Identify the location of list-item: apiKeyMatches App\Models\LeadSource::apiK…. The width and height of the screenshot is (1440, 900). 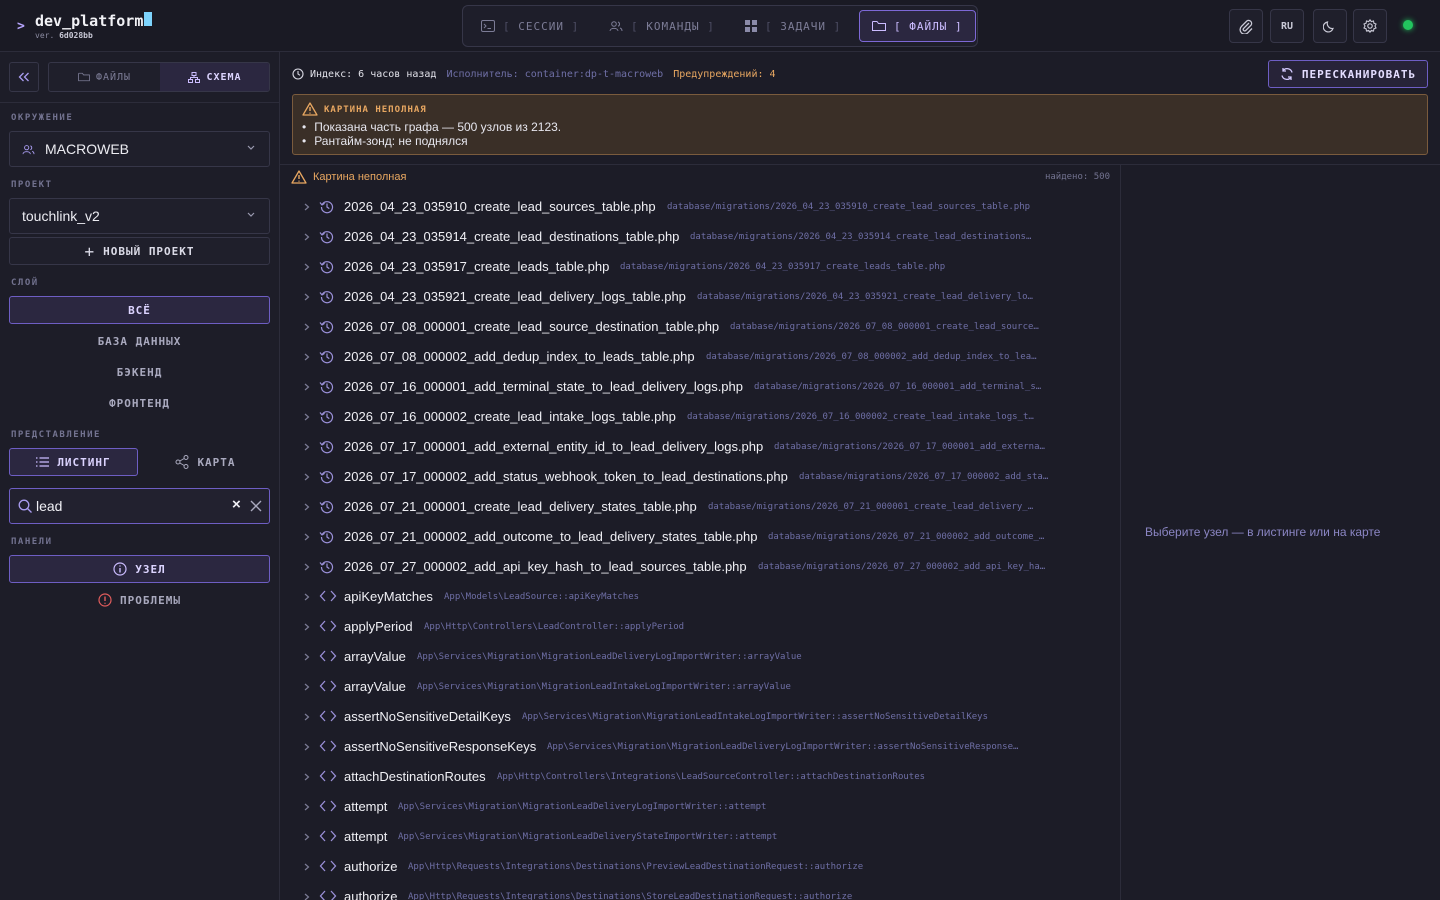
(700, 597).